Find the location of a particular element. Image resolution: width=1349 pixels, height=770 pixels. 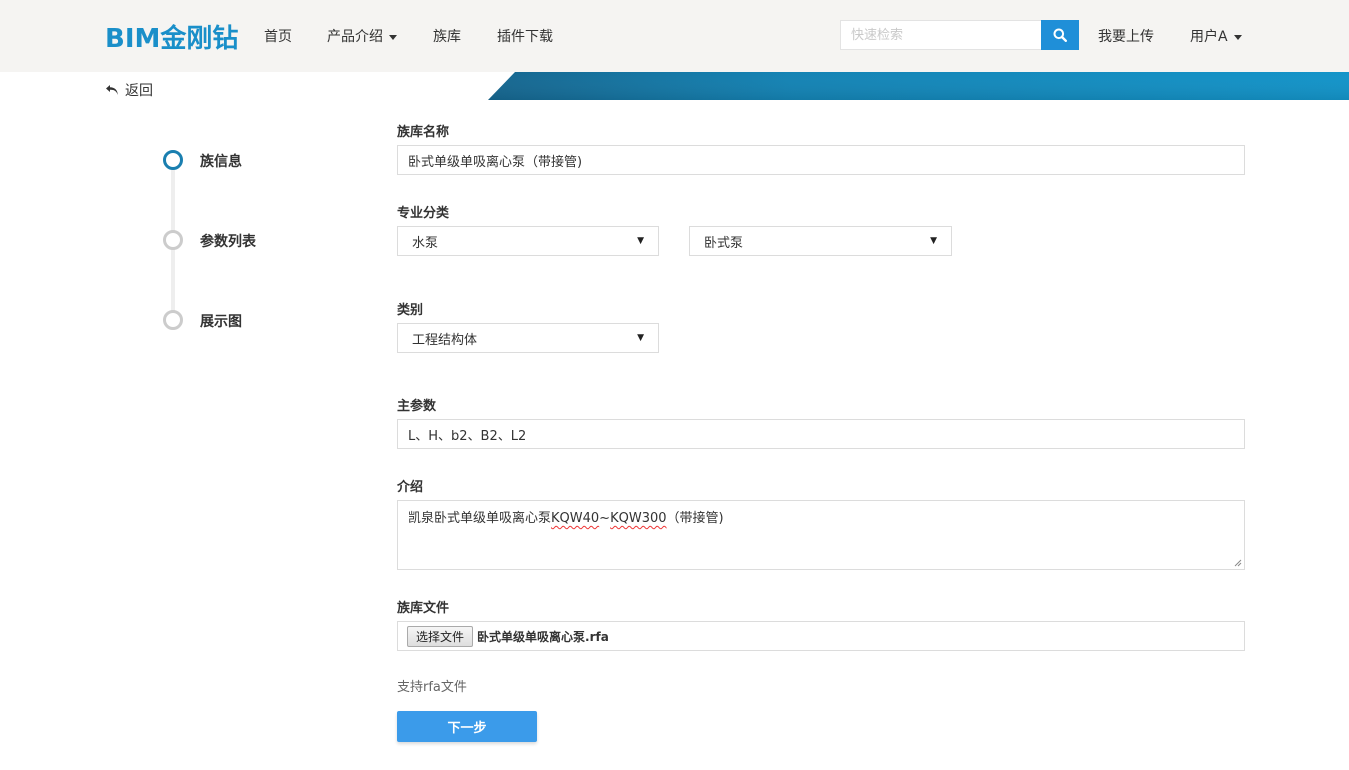

intro-code-end: KQW300 is located at coordinates (638, 518).